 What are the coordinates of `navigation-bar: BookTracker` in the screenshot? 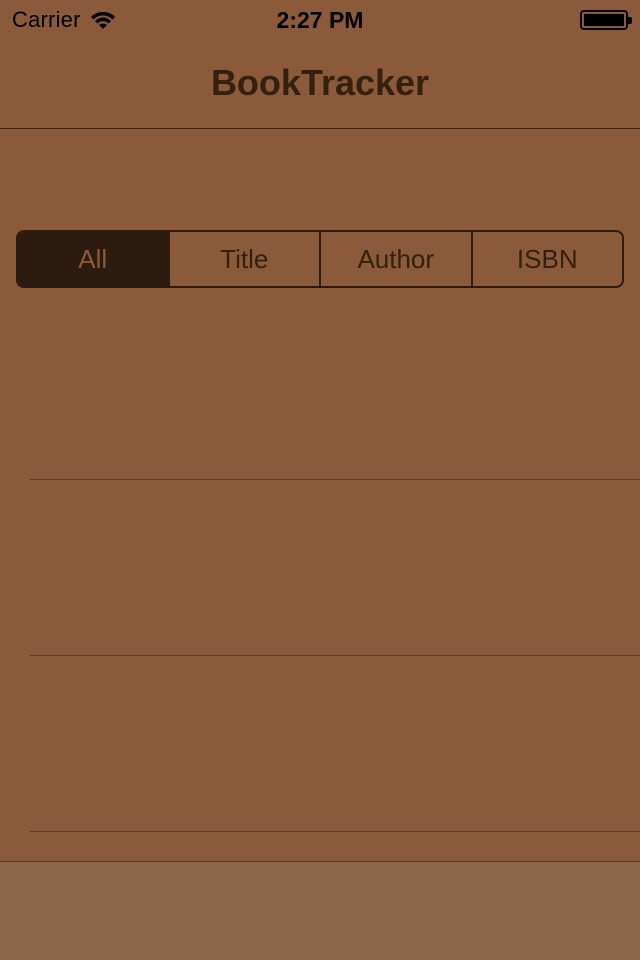 It's located at (320, 84).